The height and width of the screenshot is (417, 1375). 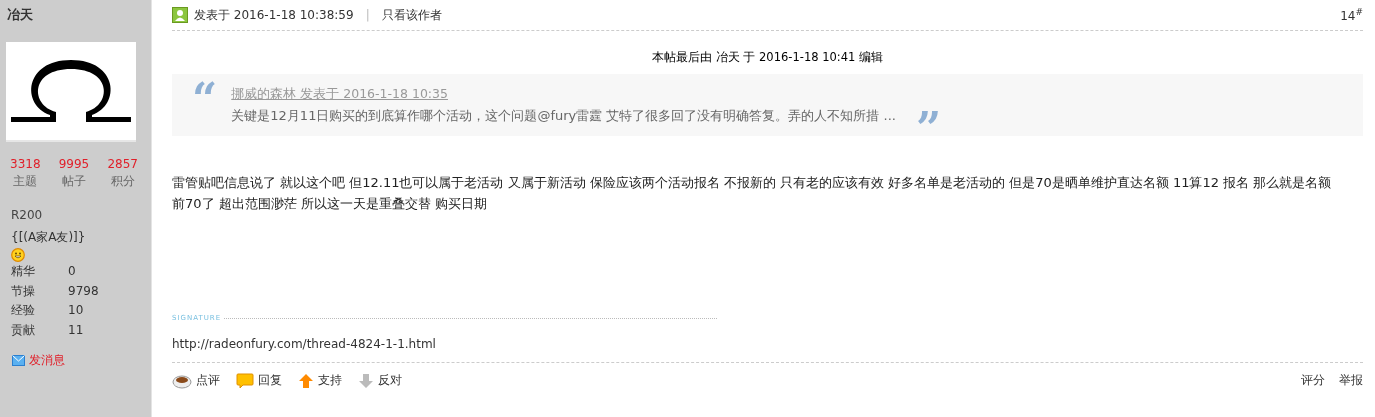 What do you see at coordinates (205, 98) in the screenshot?
I see `open-quote-mark: “` at bounding box center [205, 98].